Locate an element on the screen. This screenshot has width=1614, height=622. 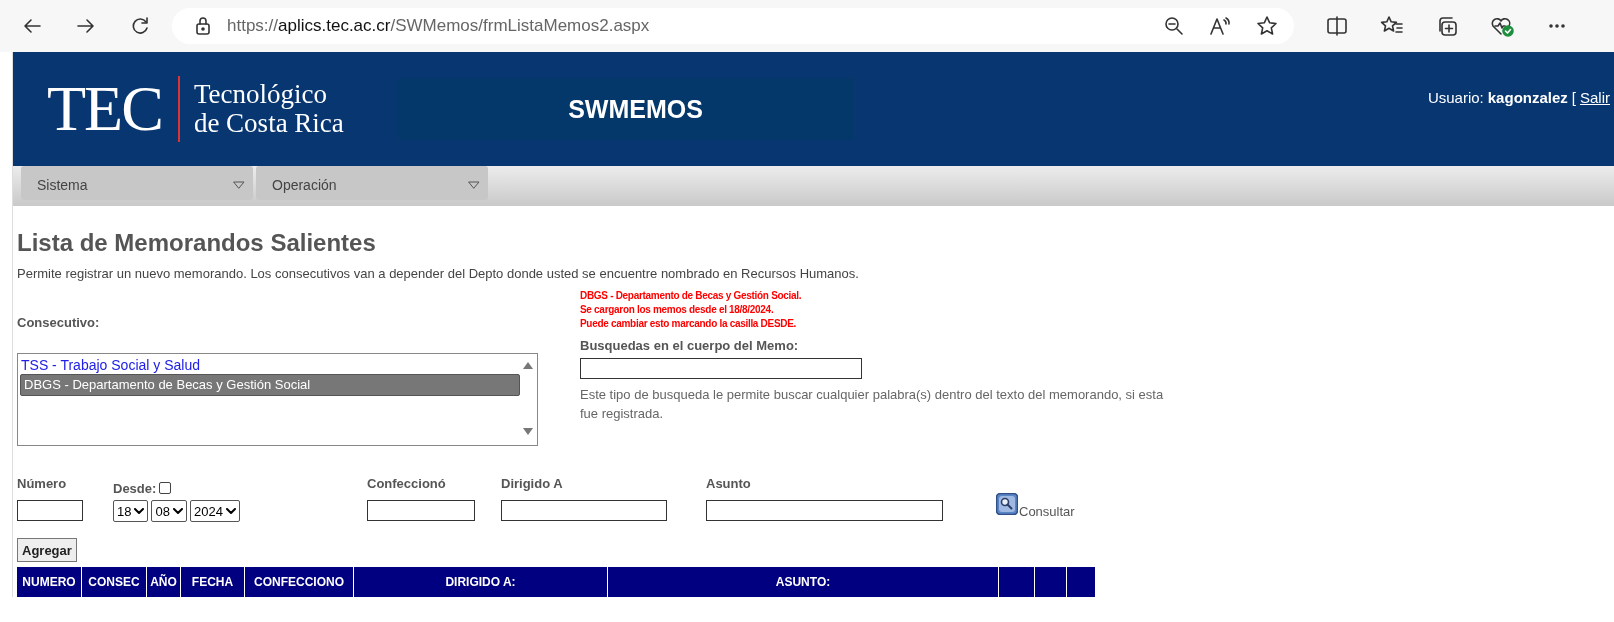
notice-text: Se cargaron los memos desde el 18/8/2024. is located at coordinates (677, 310).